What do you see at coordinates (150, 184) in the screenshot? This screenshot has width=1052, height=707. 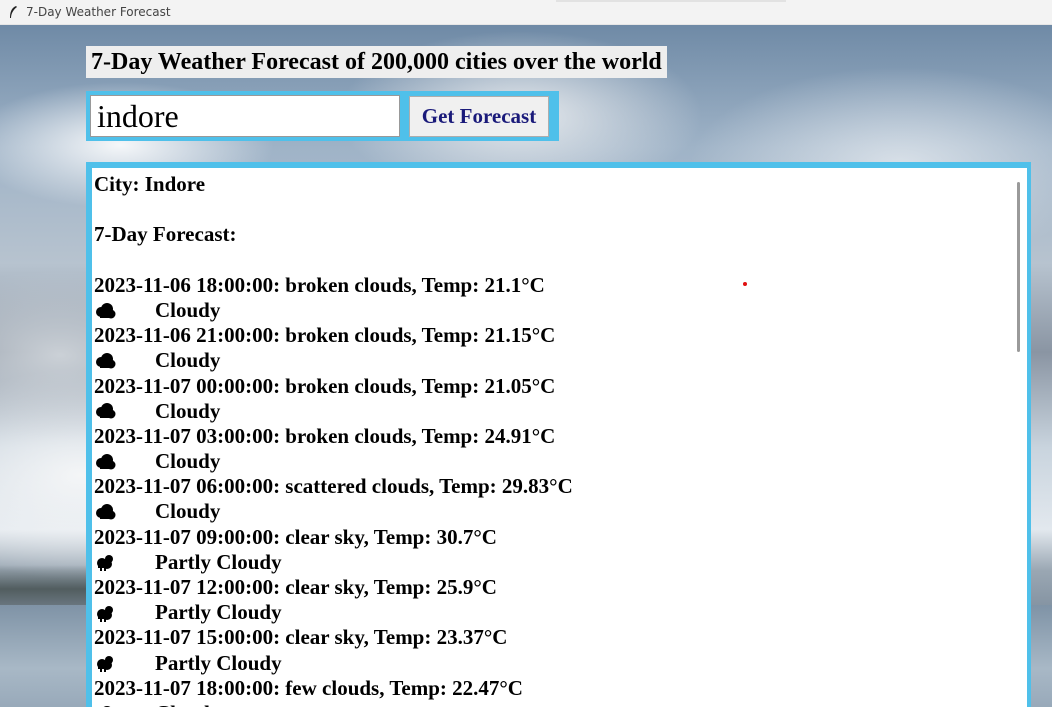 I see `city-line: City: Indore` at bounding box center [150, 184].